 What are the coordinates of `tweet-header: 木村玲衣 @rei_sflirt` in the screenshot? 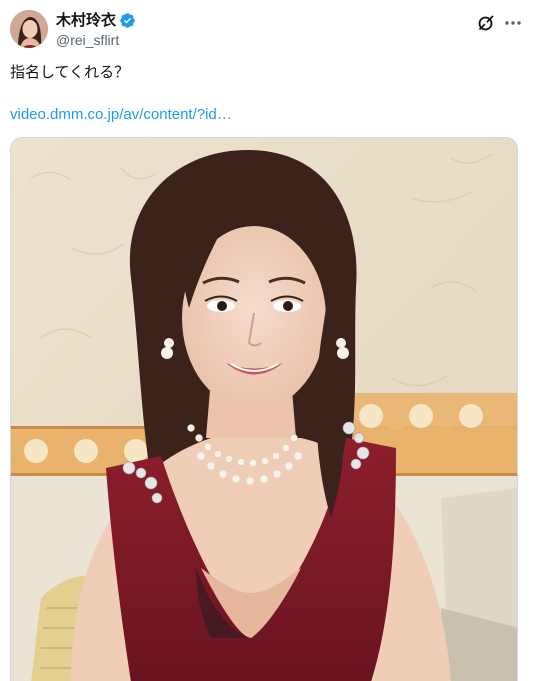 It's located at (266, 30).